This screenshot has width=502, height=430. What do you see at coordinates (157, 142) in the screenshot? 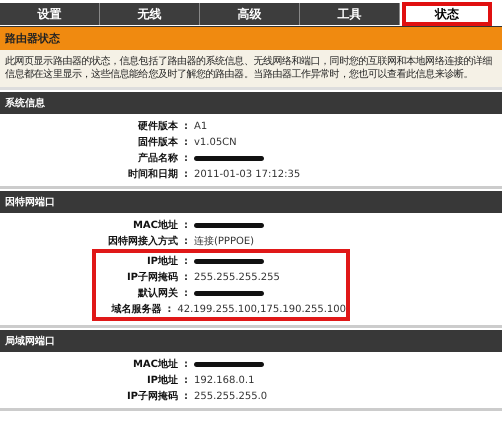
I see `field-label: 固件版本` at bounding box center [157, 142].